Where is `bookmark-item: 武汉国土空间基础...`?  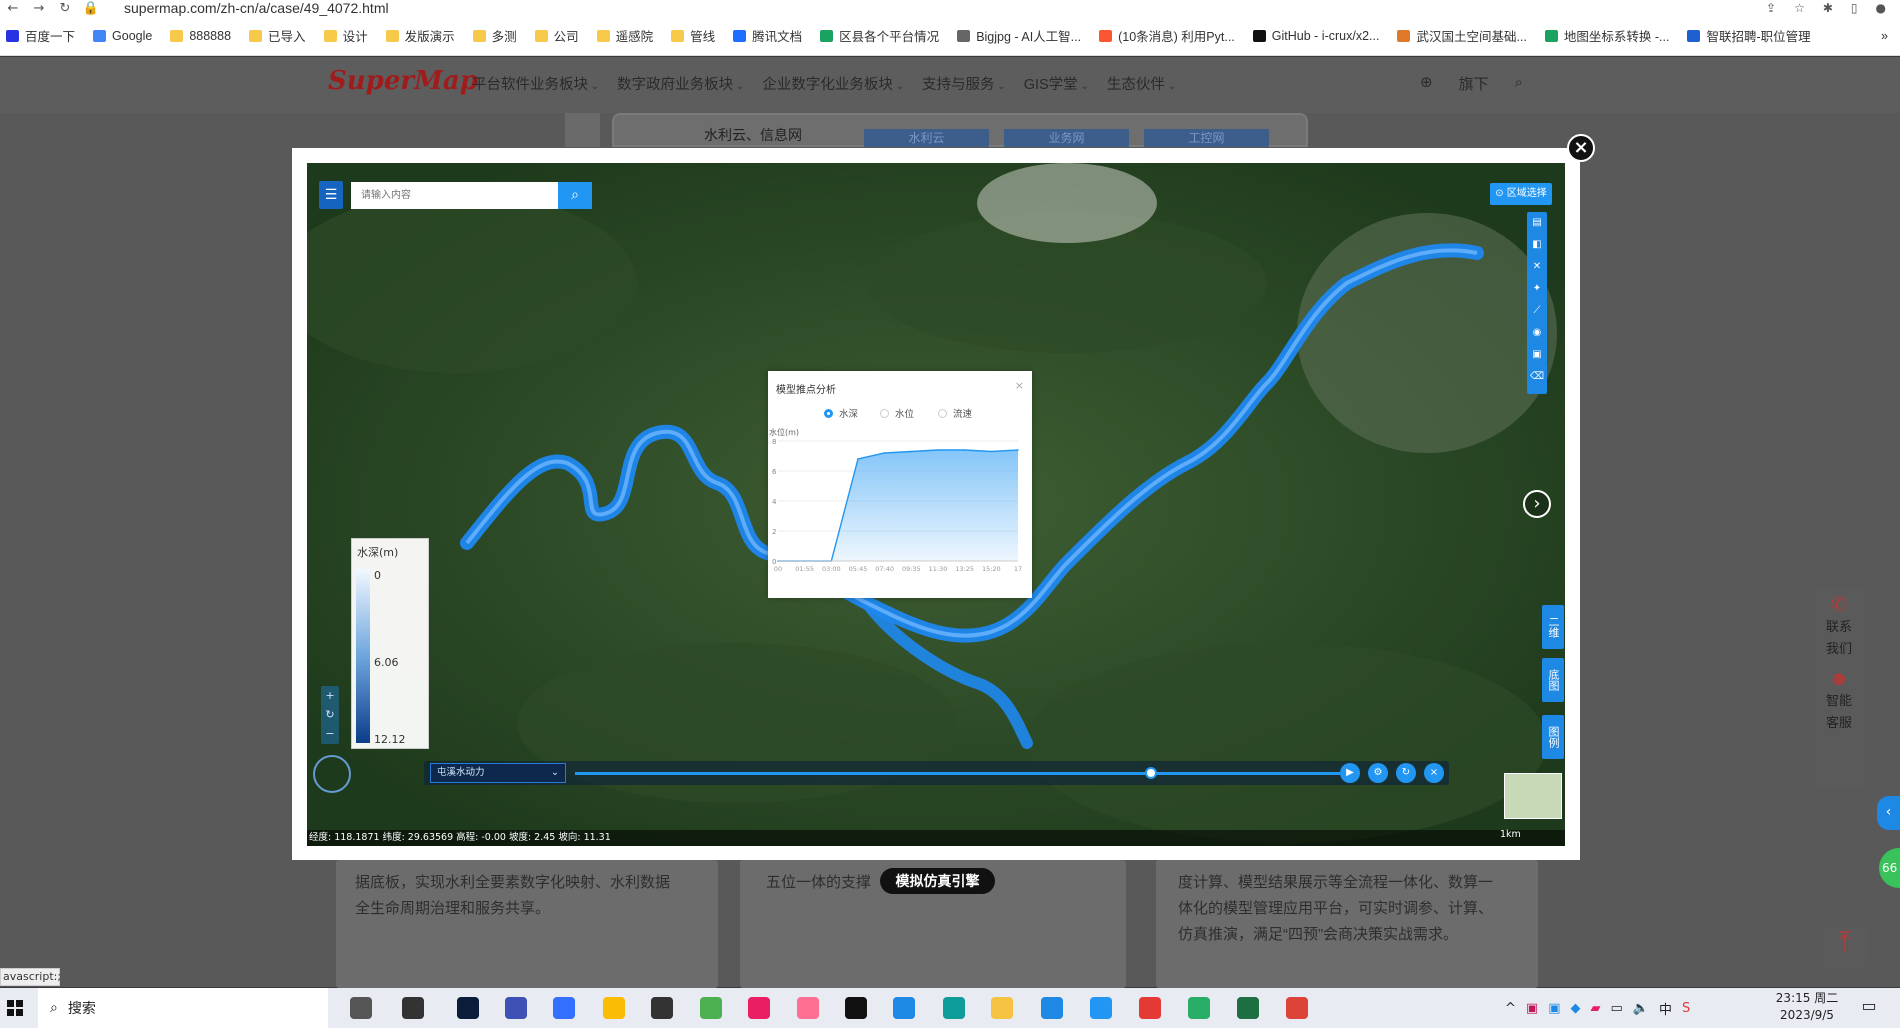
bookmark-item: 武汉国土空间基础... is located at coordinates (1462, 35).